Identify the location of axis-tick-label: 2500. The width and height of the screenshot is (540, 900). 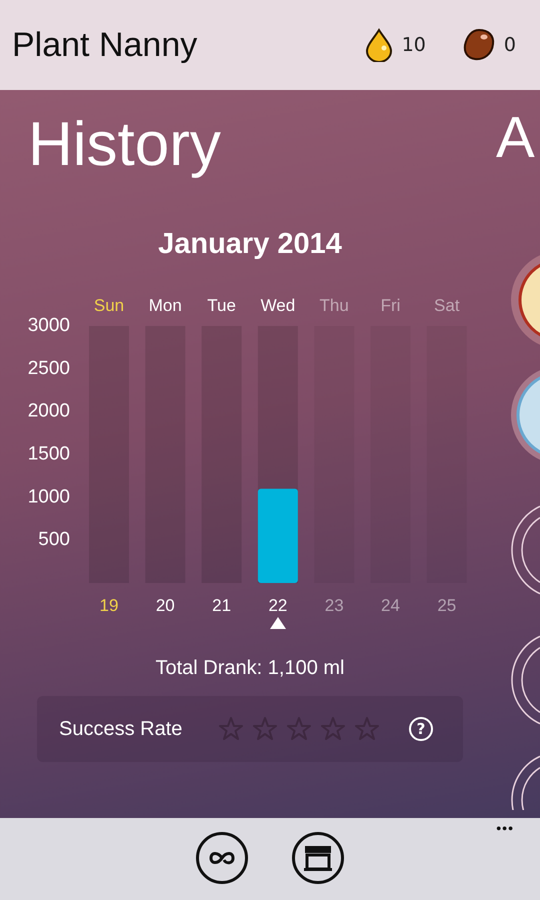
(49, 369).